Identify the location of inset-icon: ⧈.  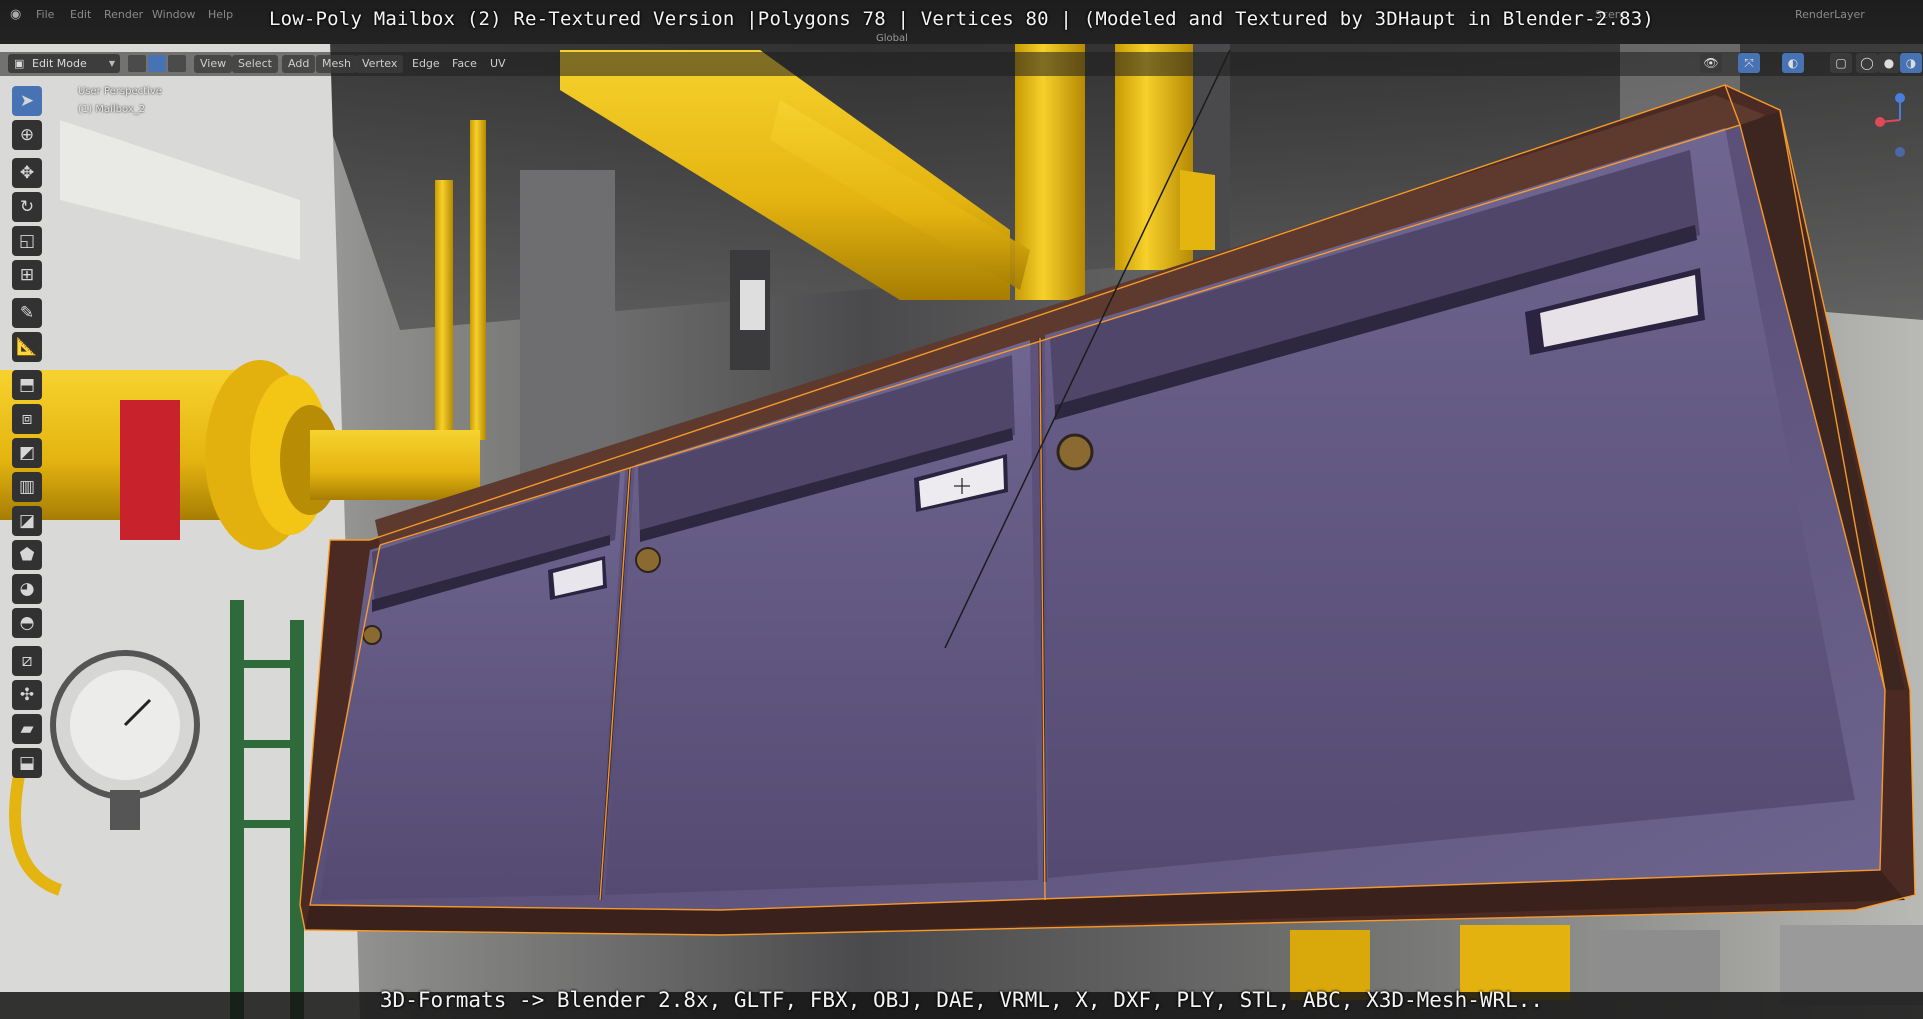
(27, 419).